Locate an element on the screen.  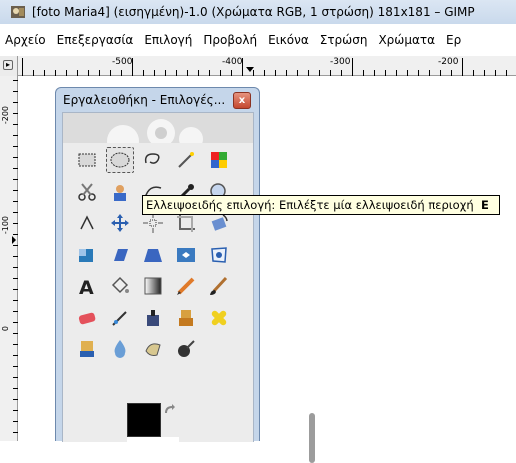
menu-select: Επιλογή is located at coordinates (168, 40).